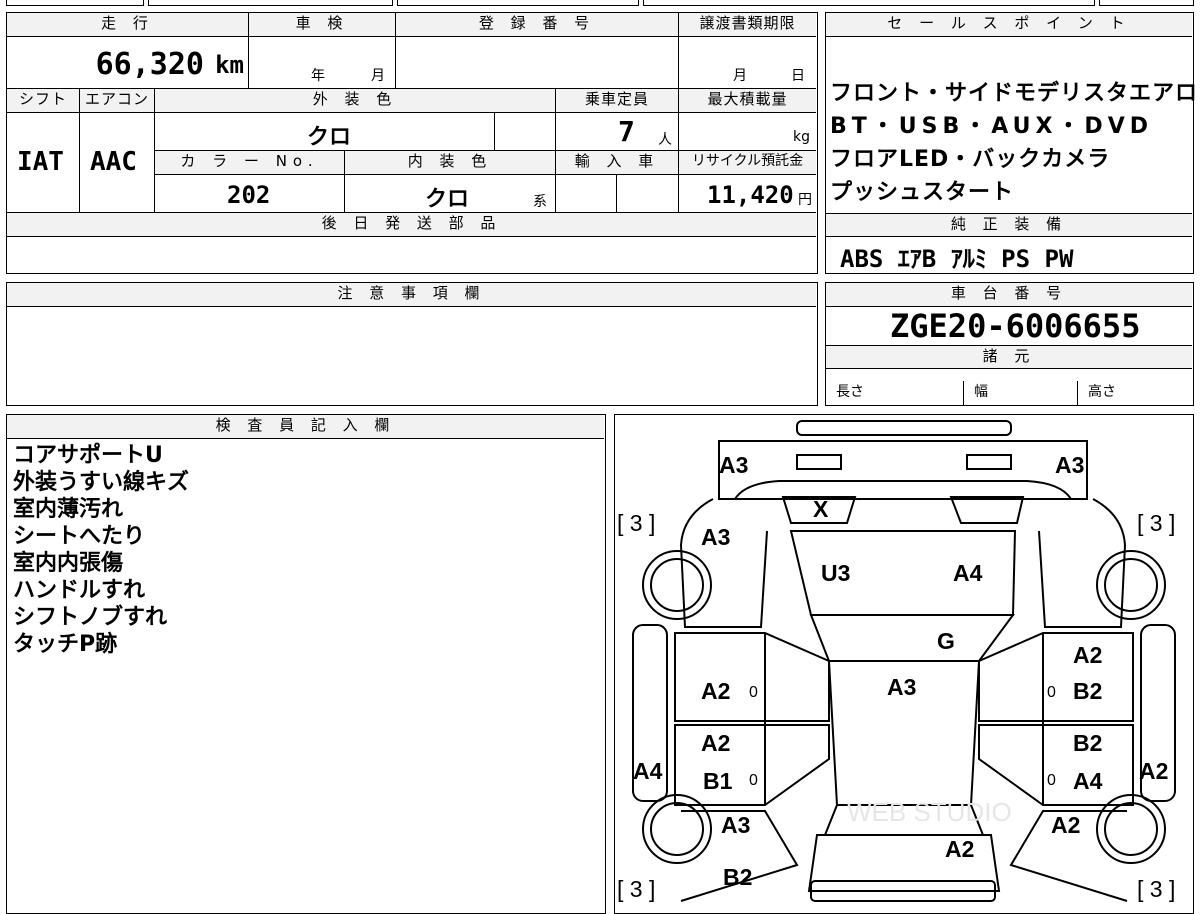 The height and width of the screenshot is (914, 1200). Describe the element at coordinates (1087, 743) in the screenshot. I see `mark-rear-door-right-top: B2` at that location.